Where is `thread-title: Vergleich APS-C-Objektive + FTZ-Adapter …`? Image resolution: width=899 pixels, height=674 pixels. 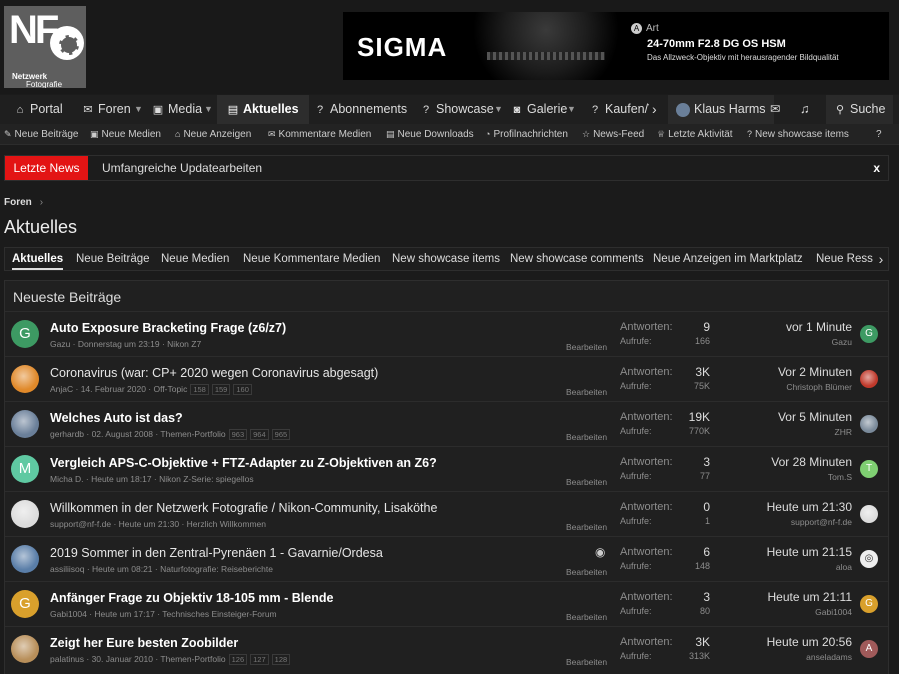
thread-title: Vergleich APS-C-Objektive + FTZ-Adapter … is located at coordinates (243, 463).